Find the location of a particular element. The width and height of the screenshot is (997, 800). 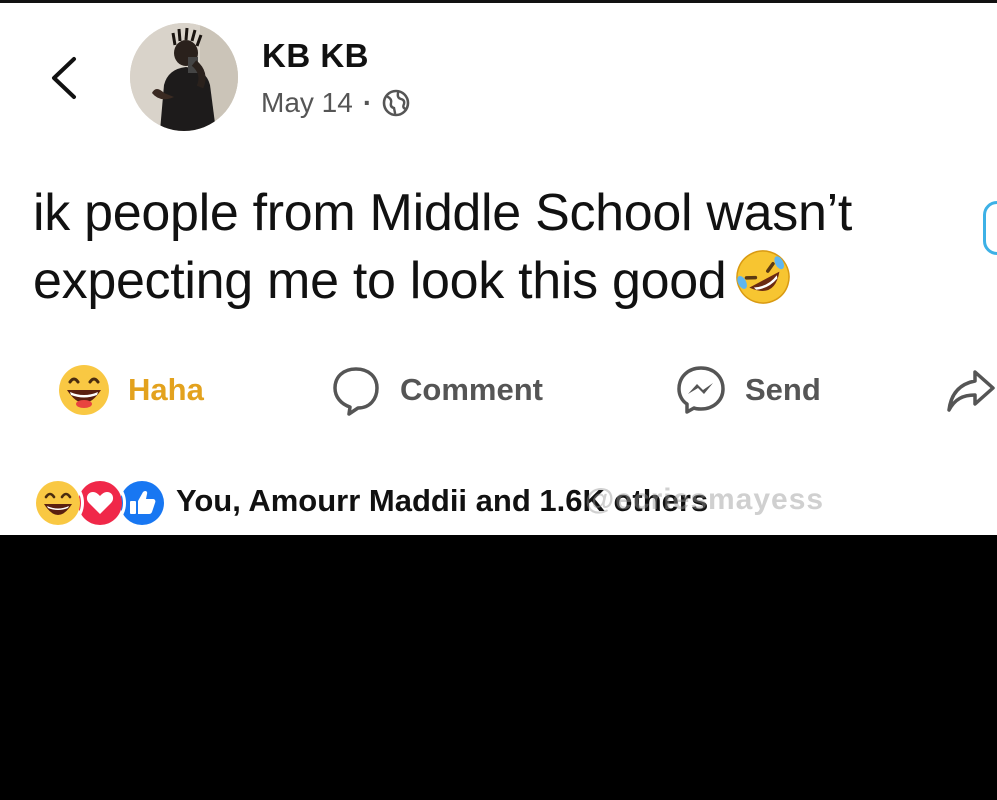

profile-photo is located at coordinates (184, 77).